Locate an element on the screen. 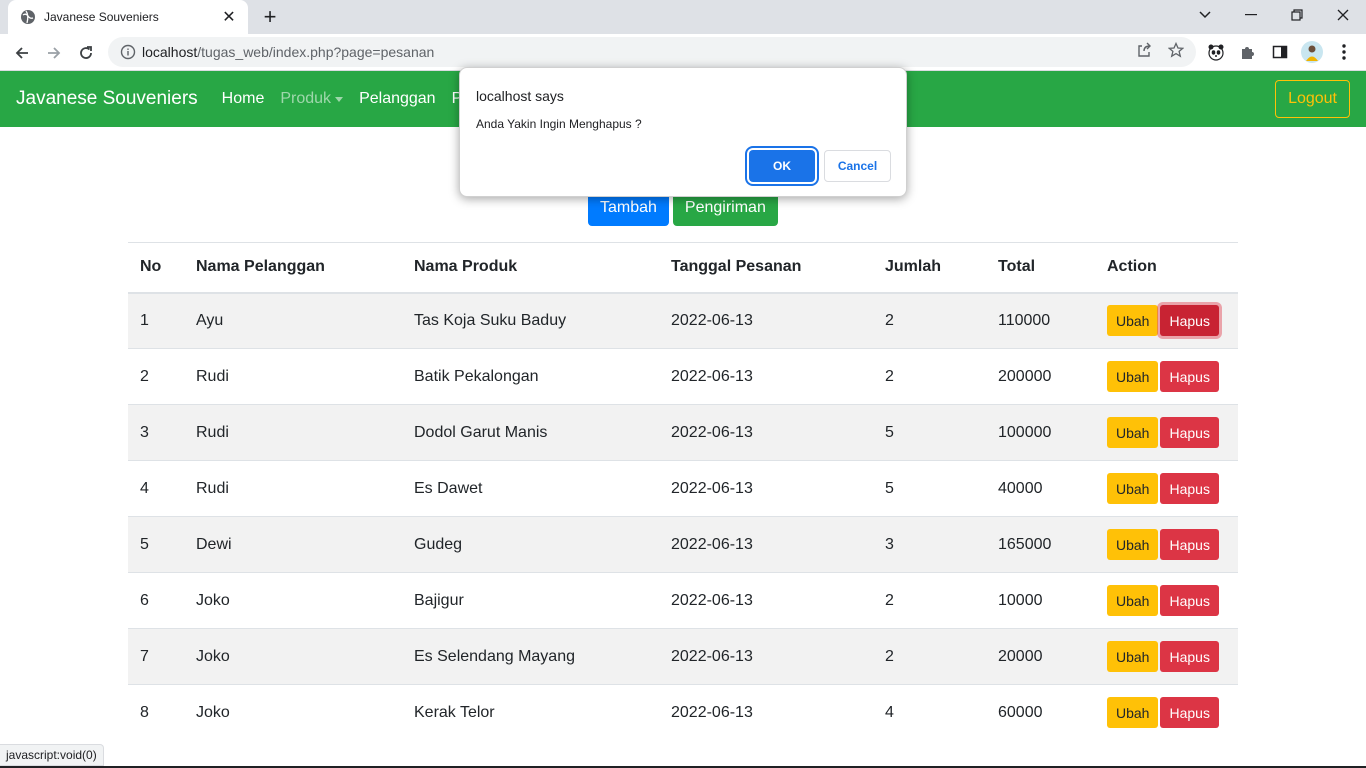 This screenshot has width=1366, height=768. browser-tab-strip: Javanese Souveniers ✕ + is located at coordinates (683, 17).